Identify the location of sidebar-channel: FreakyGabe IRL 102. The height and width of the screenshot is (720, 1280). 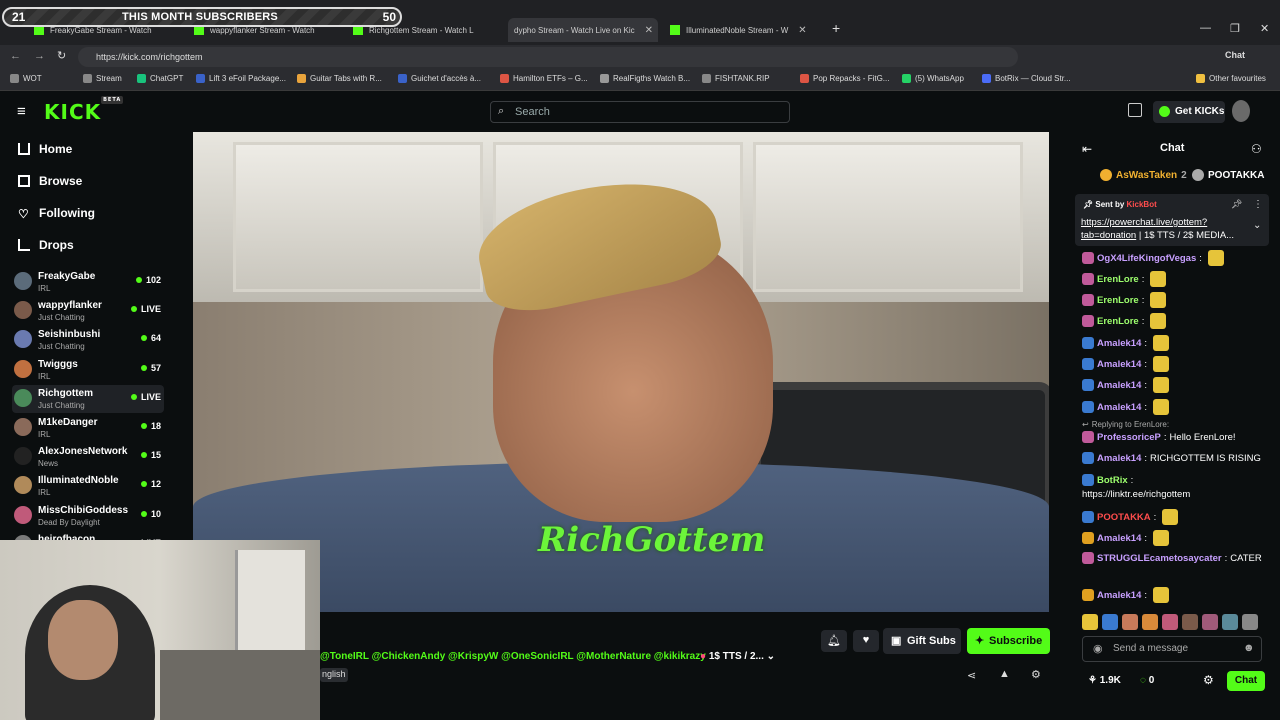
(88, 282).